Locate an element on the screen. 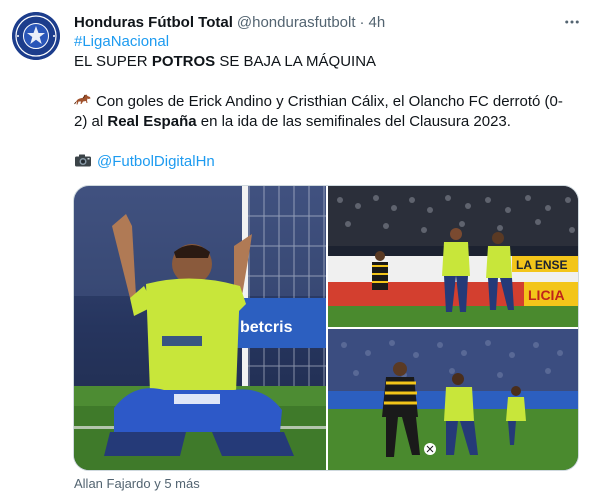  credit-line: @FutbolDigitalHn is located at coordinates (330, 162).